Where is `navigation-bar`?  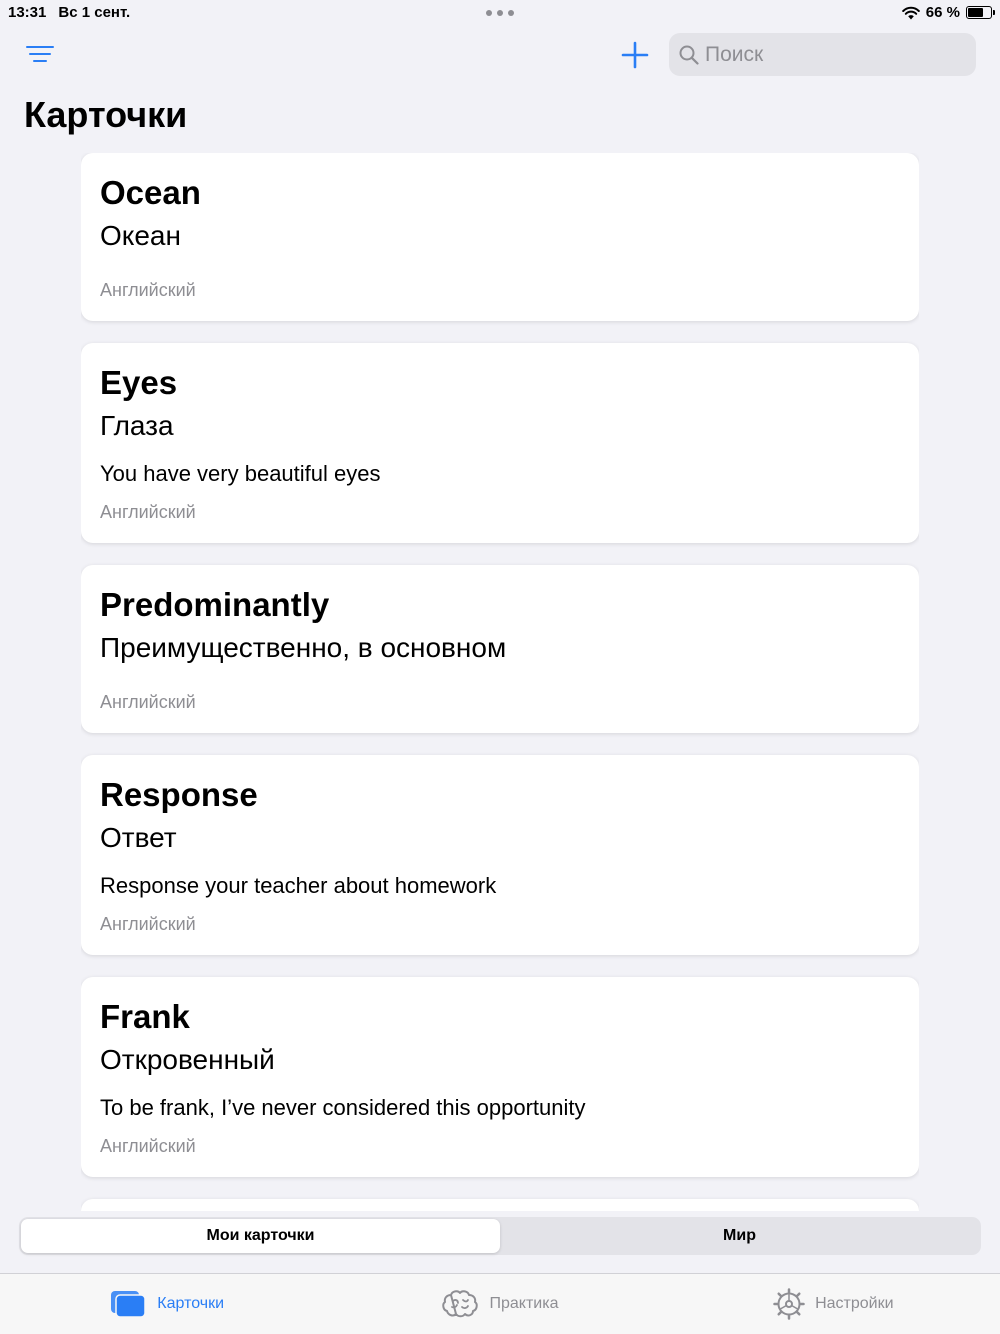 navigation-bar is located at coordinates (500, 55).